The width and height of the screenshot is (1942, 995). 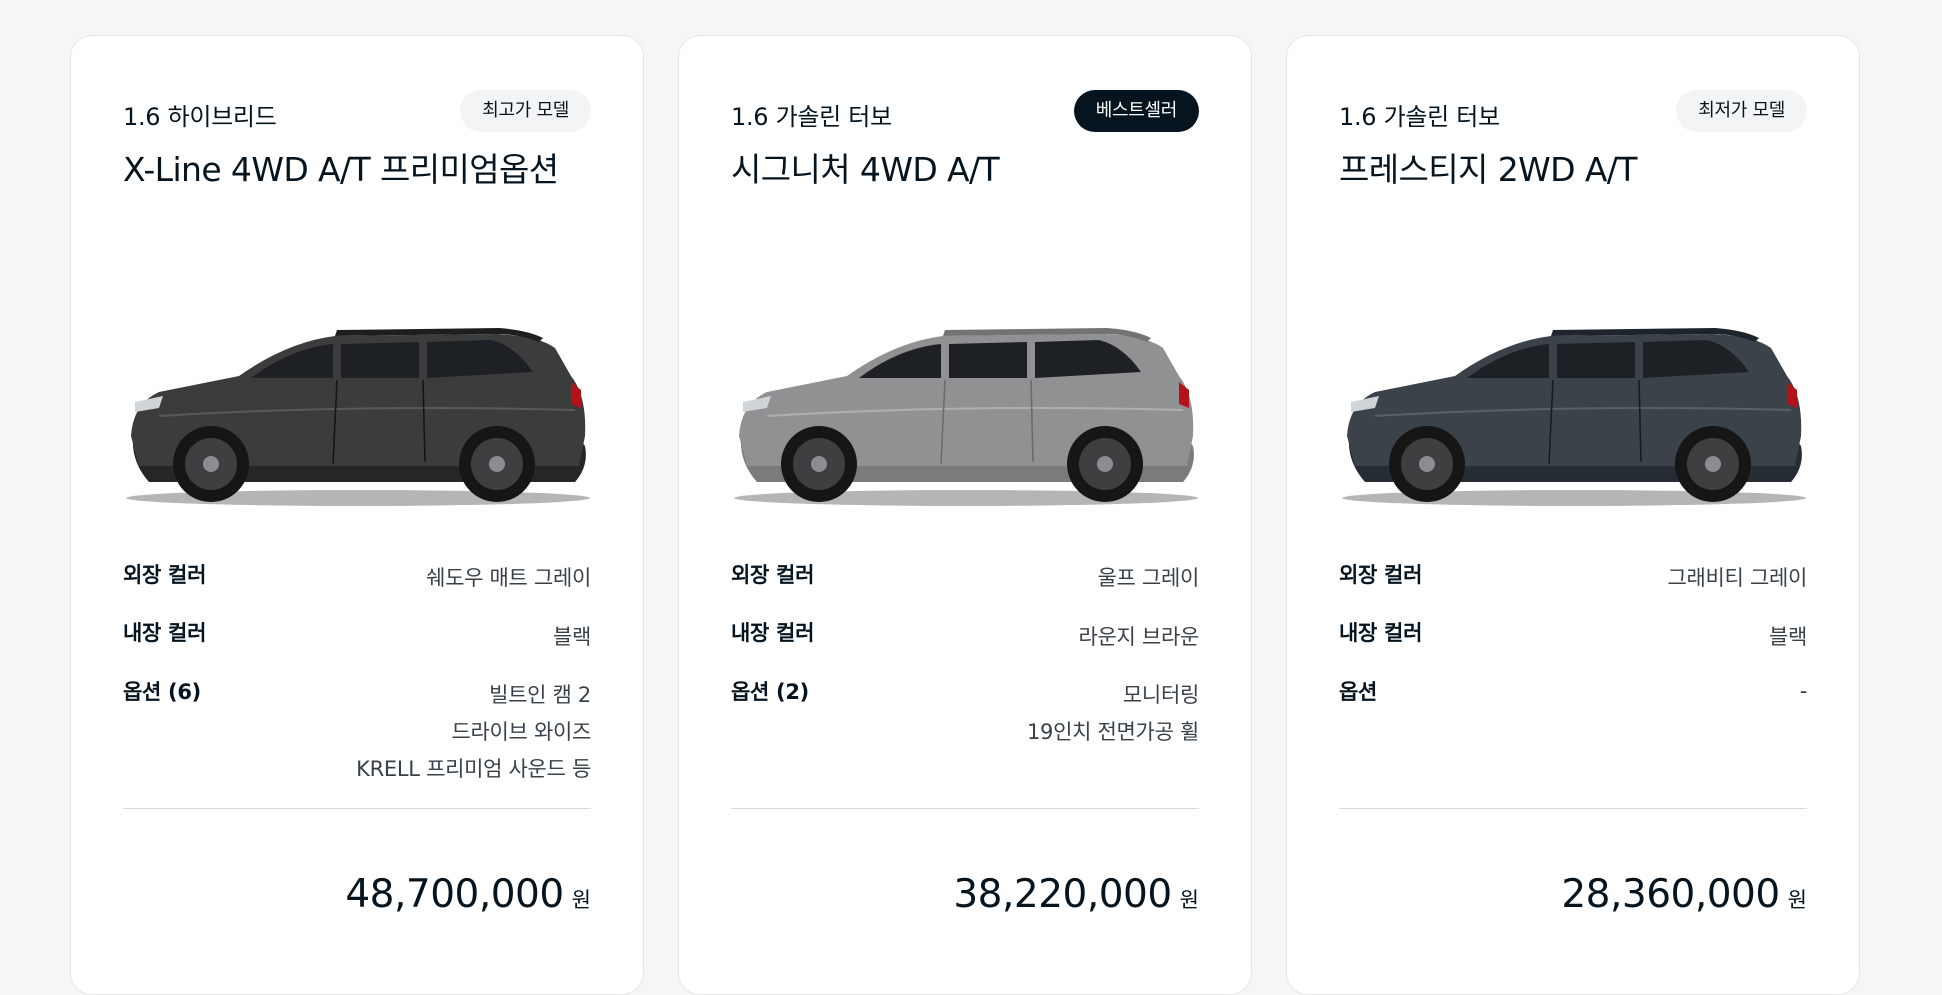 What do you see at coordinates (1136, 111) in the screenshot?
I see `bestseller-badge: 베스트셀러` at bounding box center [1136, 111].